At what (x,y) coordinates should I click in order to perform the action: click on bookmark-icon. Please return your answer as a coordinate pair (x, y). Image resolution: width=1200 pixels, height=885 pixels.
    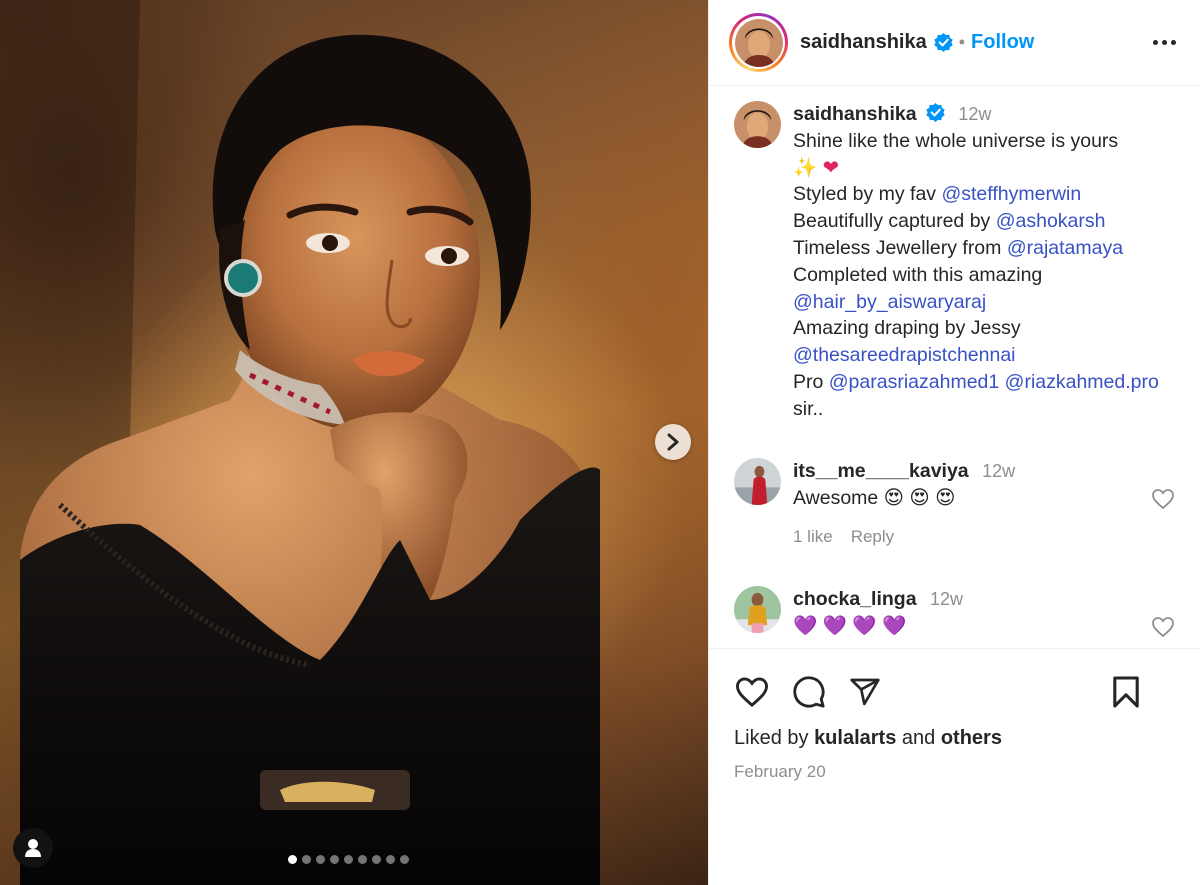
    Looking at the image, I should click on (1126, 692).